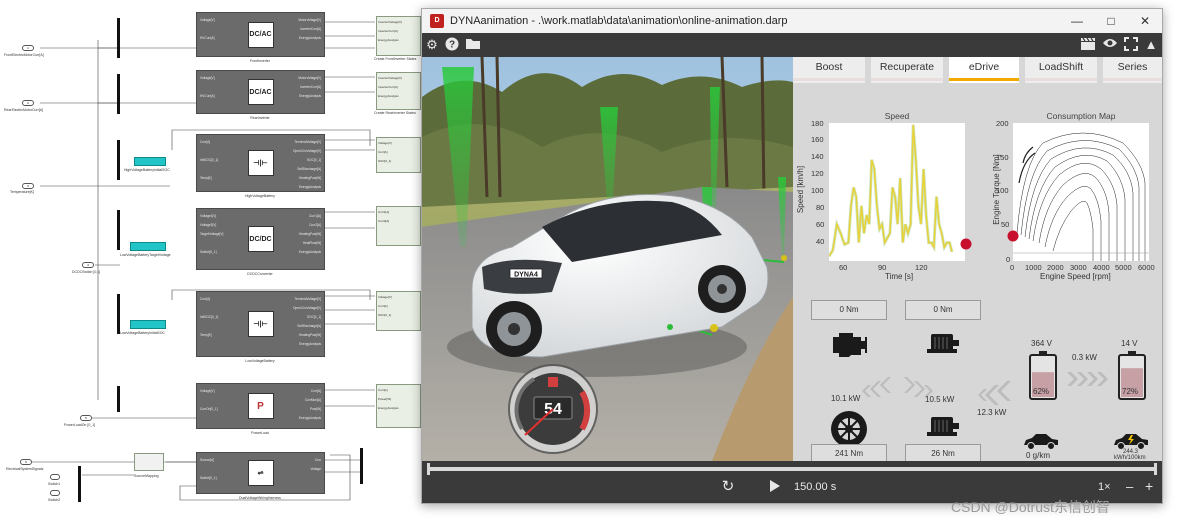 The width and height of the screenshot is (1182, 525). Describe the element at coordinates (846, 398) in the screenshot. I see `engine-power-value: 10.1 kW` at that location.